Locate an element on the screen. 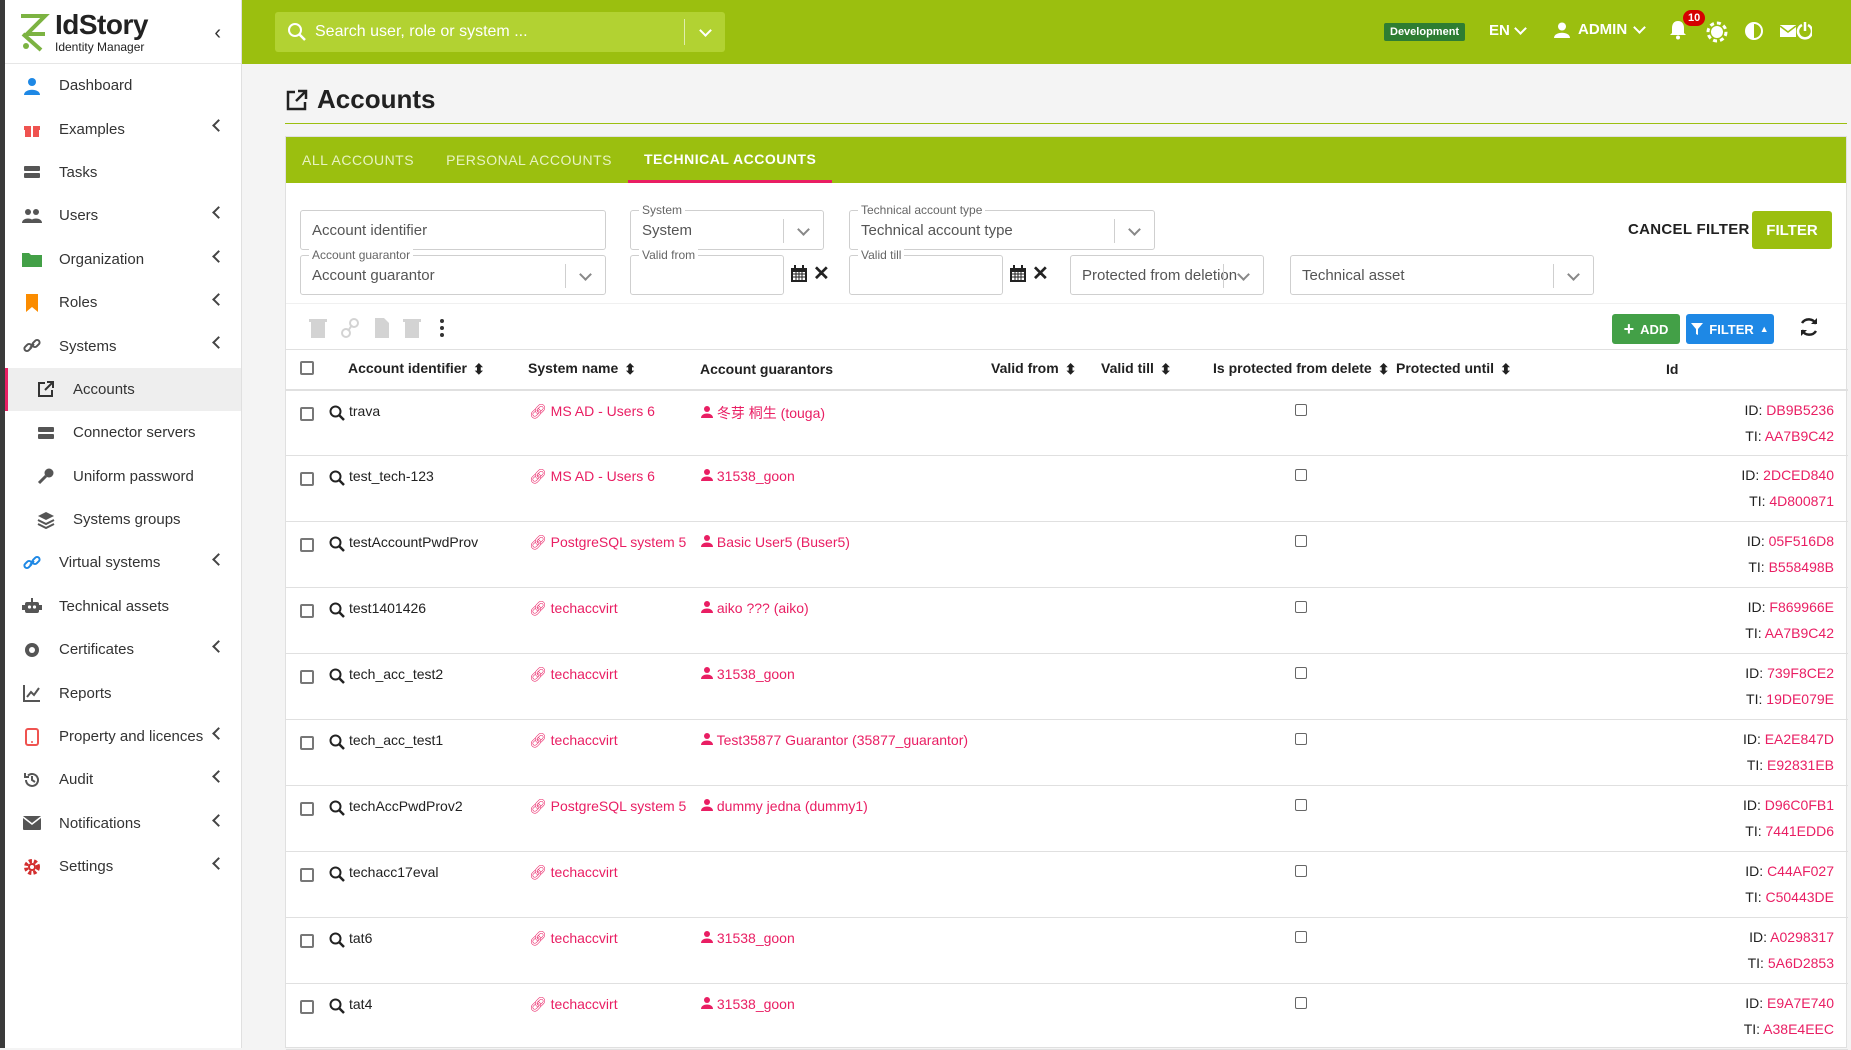 The height and width of the screenshot is (1050, 1851). brand: IdStory Identity Manager ‹ is located at coordinates (123, 32).